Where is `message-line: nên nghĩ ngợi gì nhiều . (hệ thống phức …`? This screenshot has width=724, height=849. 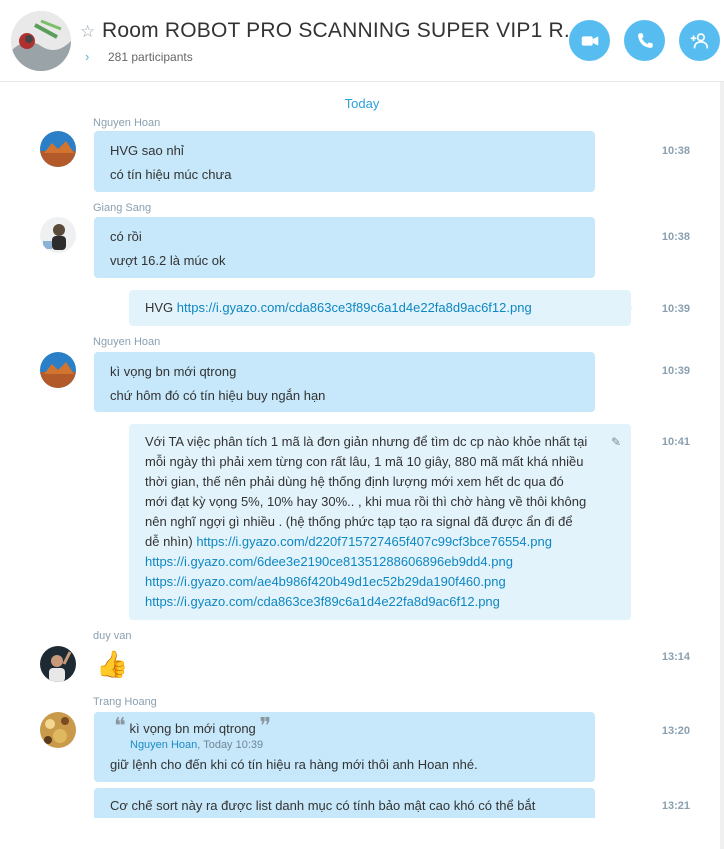 message-line: nên nghĩ ngợi gì nhiều . (hệ thống phức … is located at coordinates (359, 521).